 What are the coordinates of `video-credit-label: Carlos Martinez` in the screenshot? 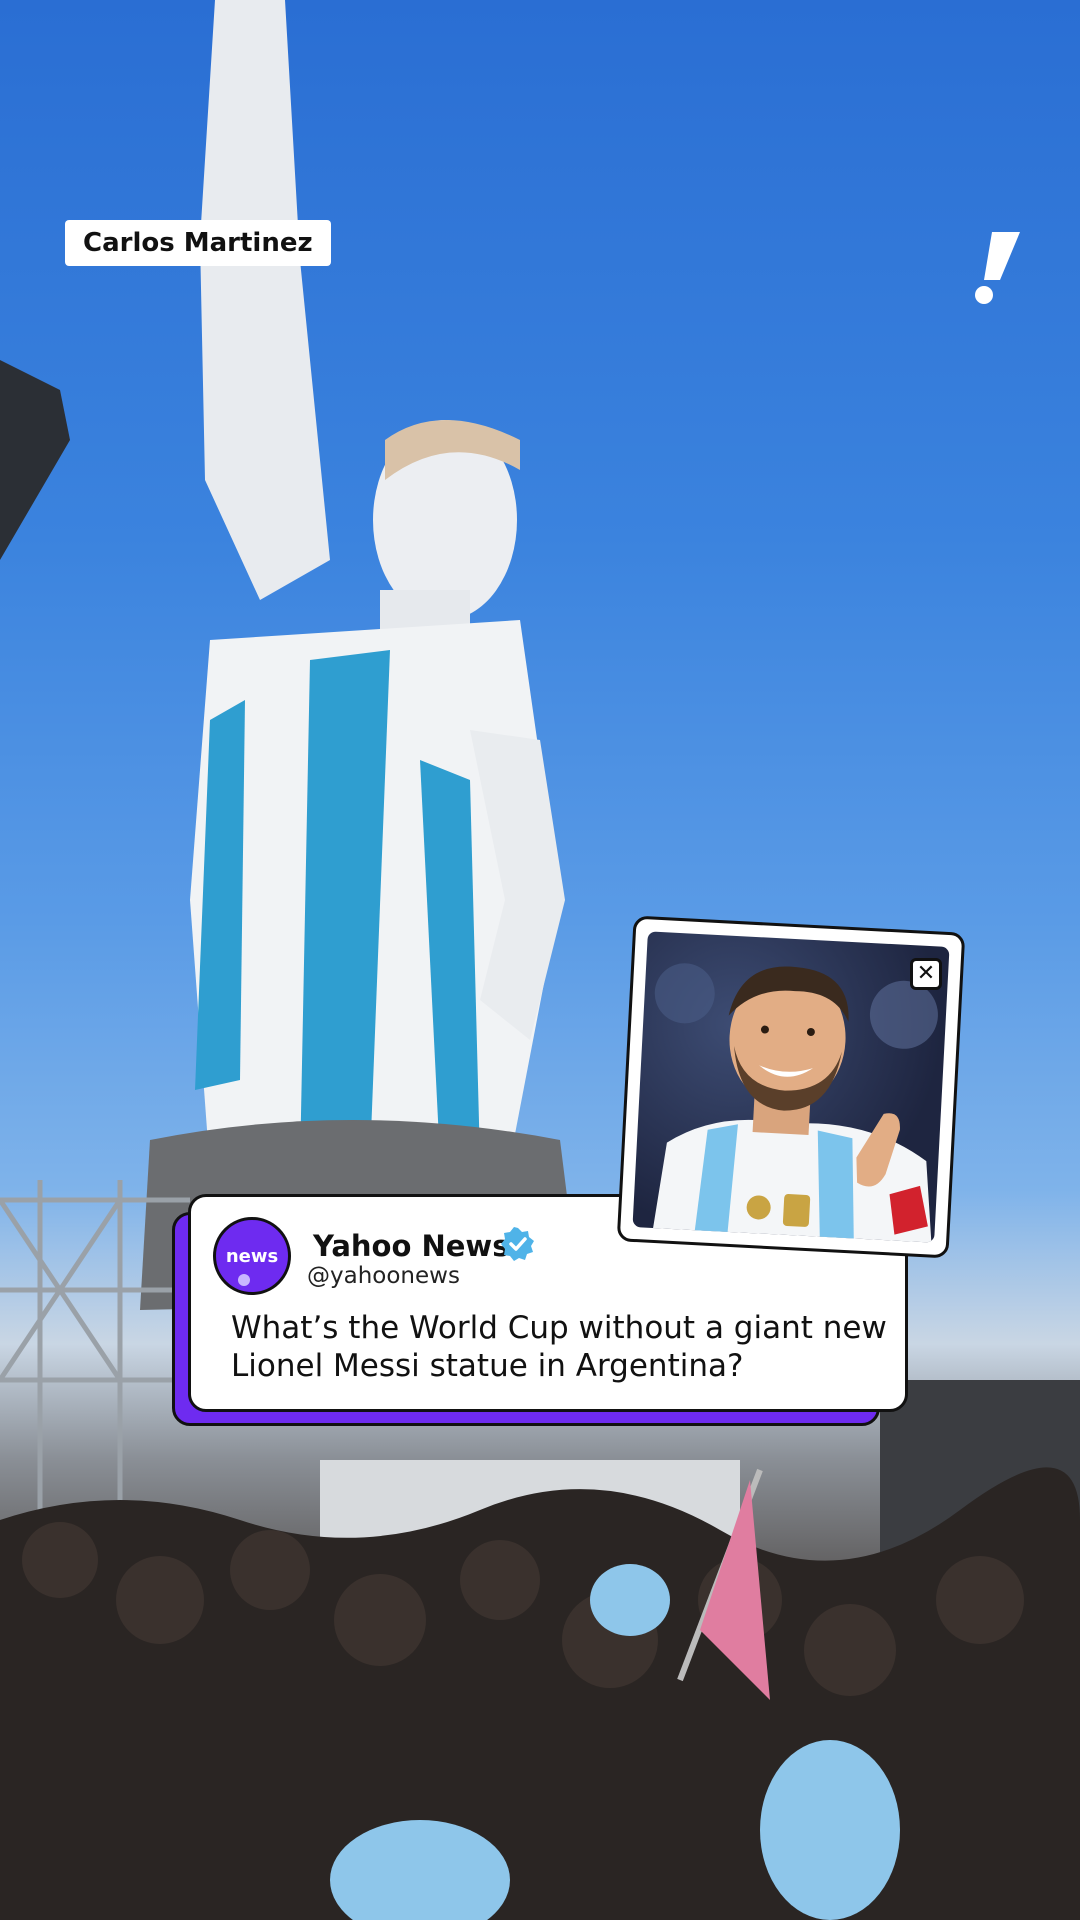 It's located at (198, 243).